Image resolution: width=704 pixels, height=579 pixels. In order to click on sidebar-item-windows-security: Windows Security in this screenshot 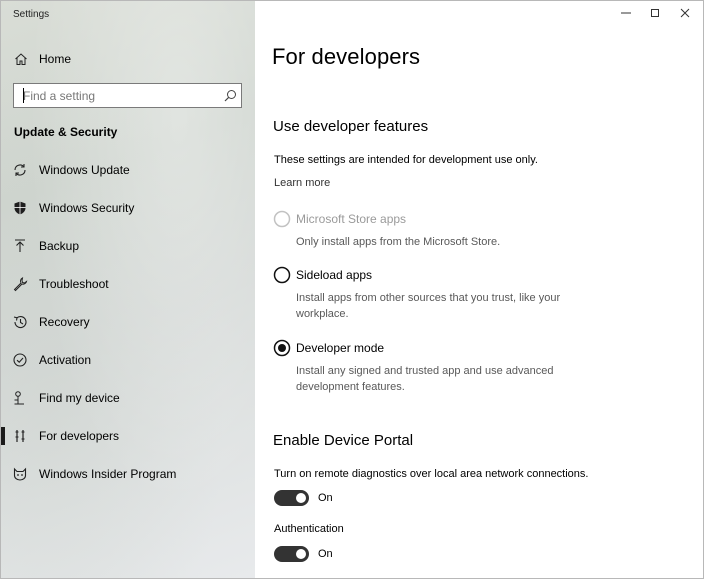, I will do `click(128, 208)`.